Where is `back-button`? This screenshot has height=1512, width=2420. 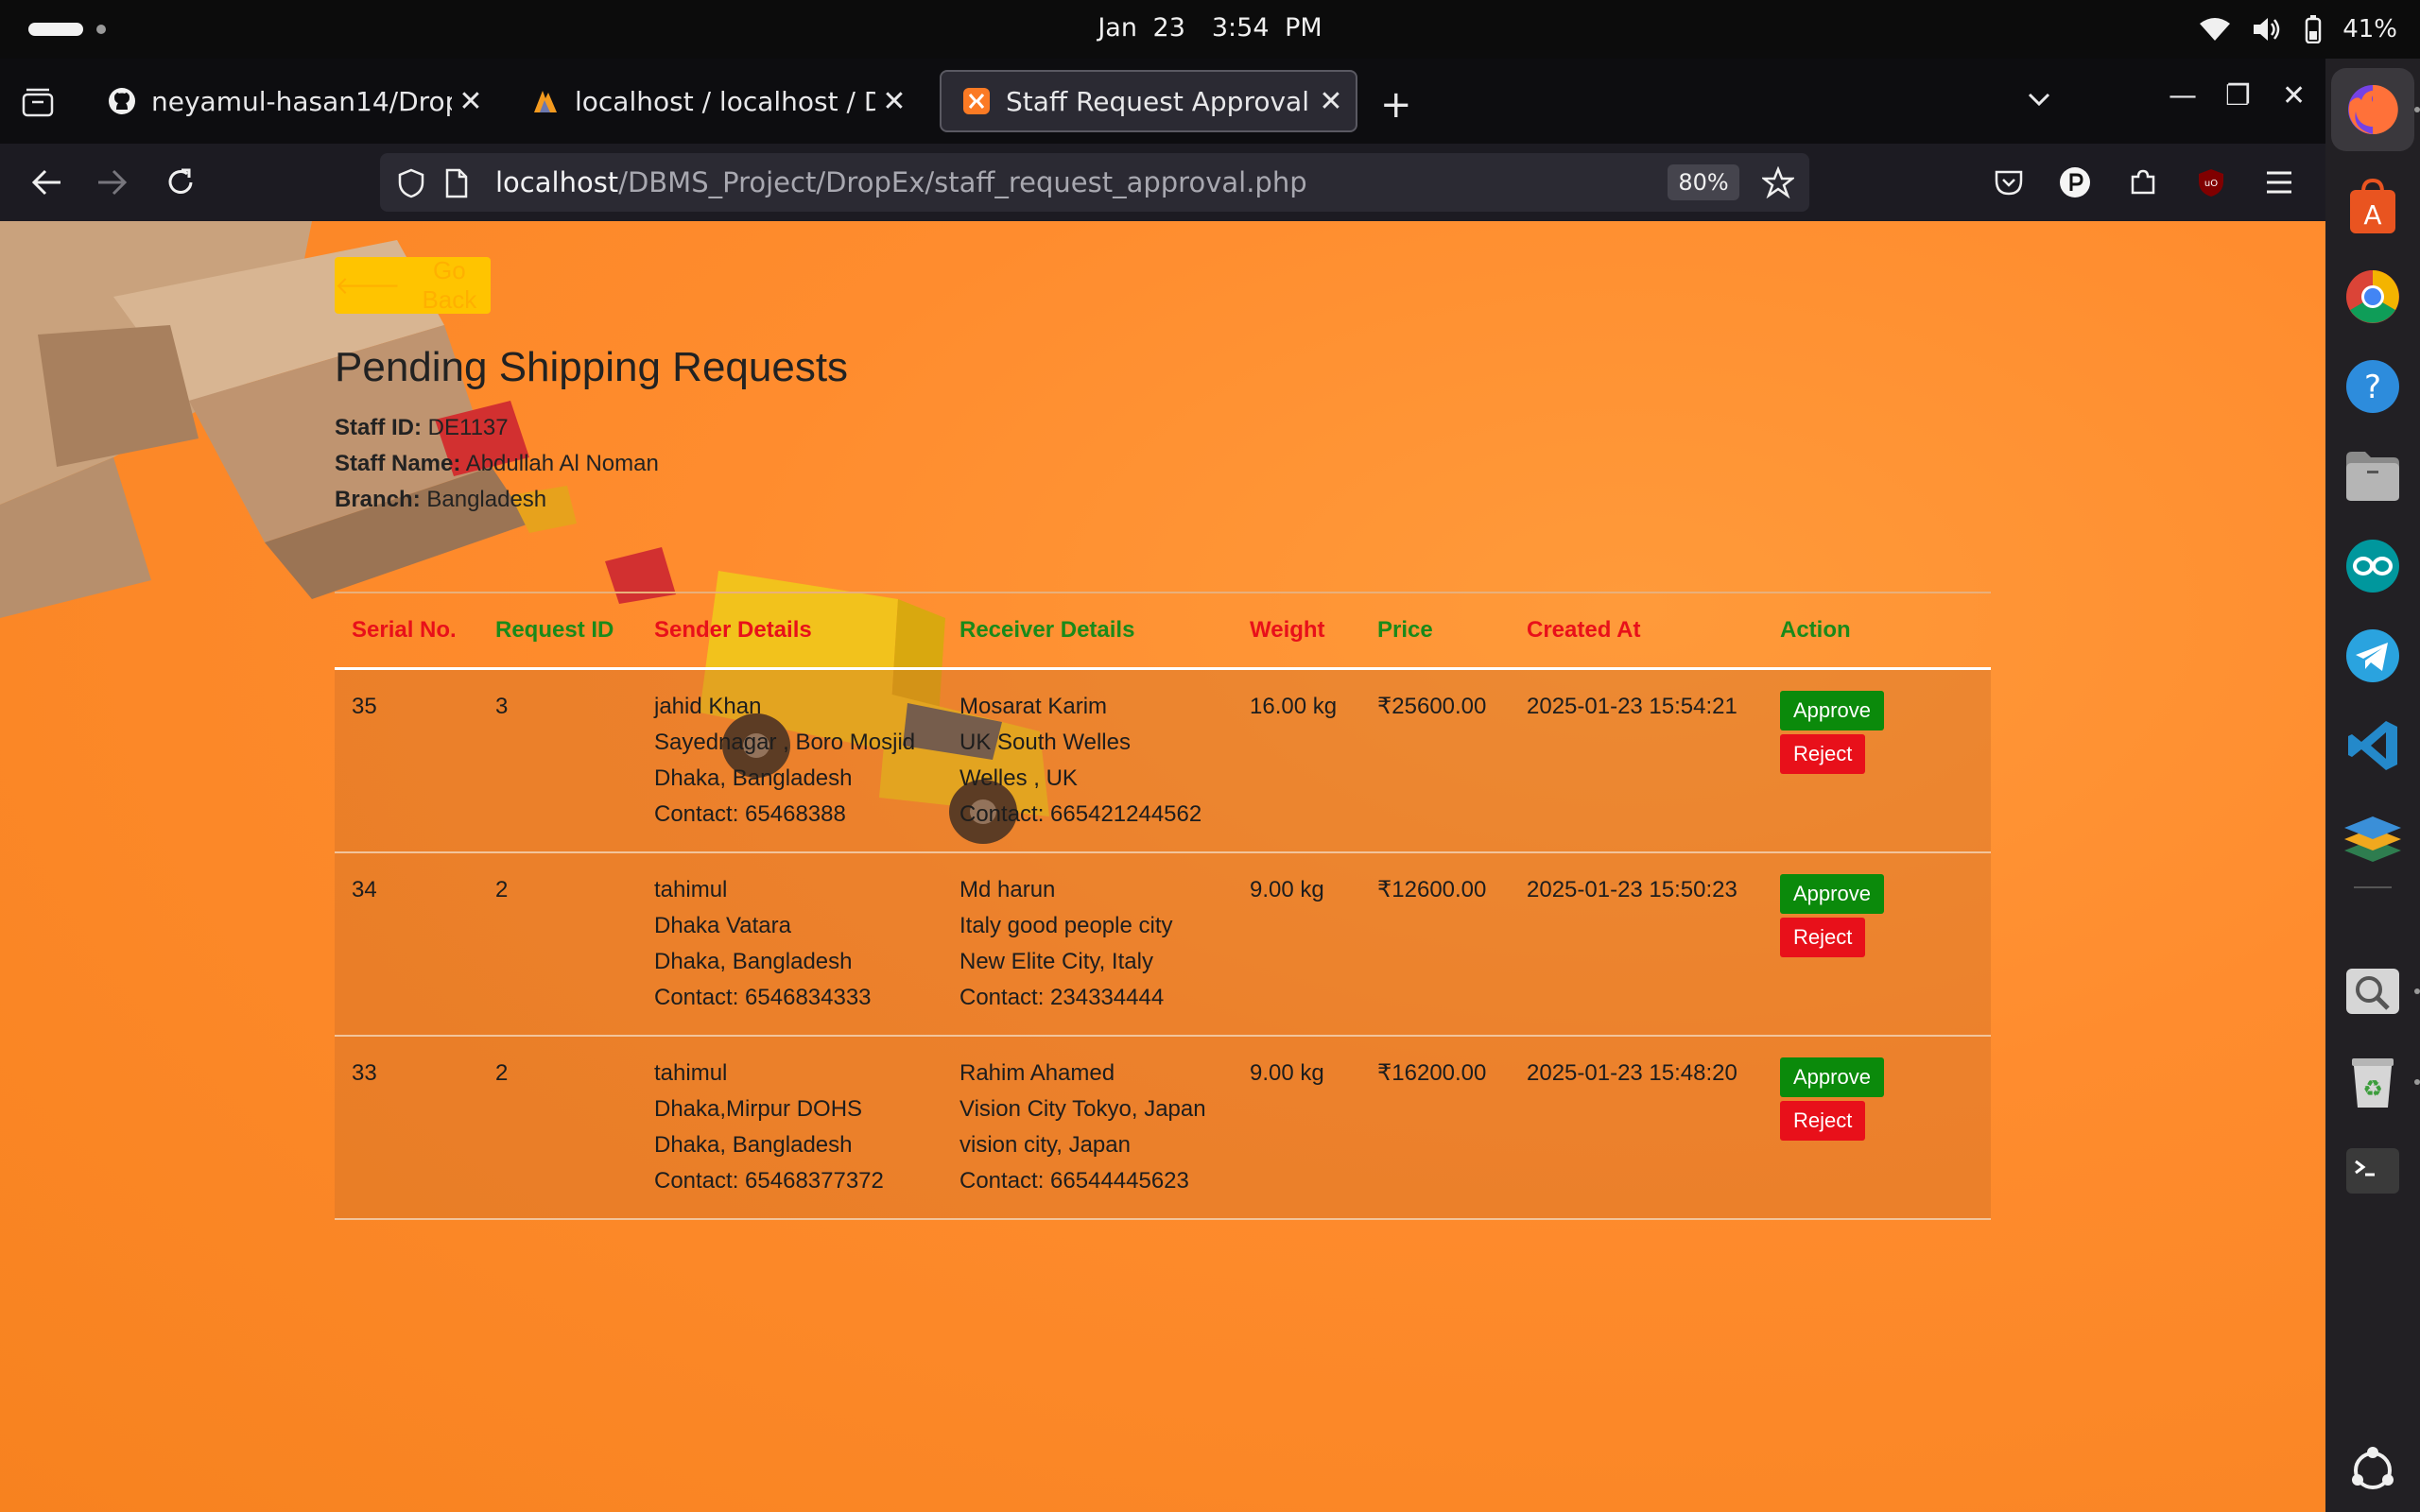
back-button is located at coordinates (46, 182).